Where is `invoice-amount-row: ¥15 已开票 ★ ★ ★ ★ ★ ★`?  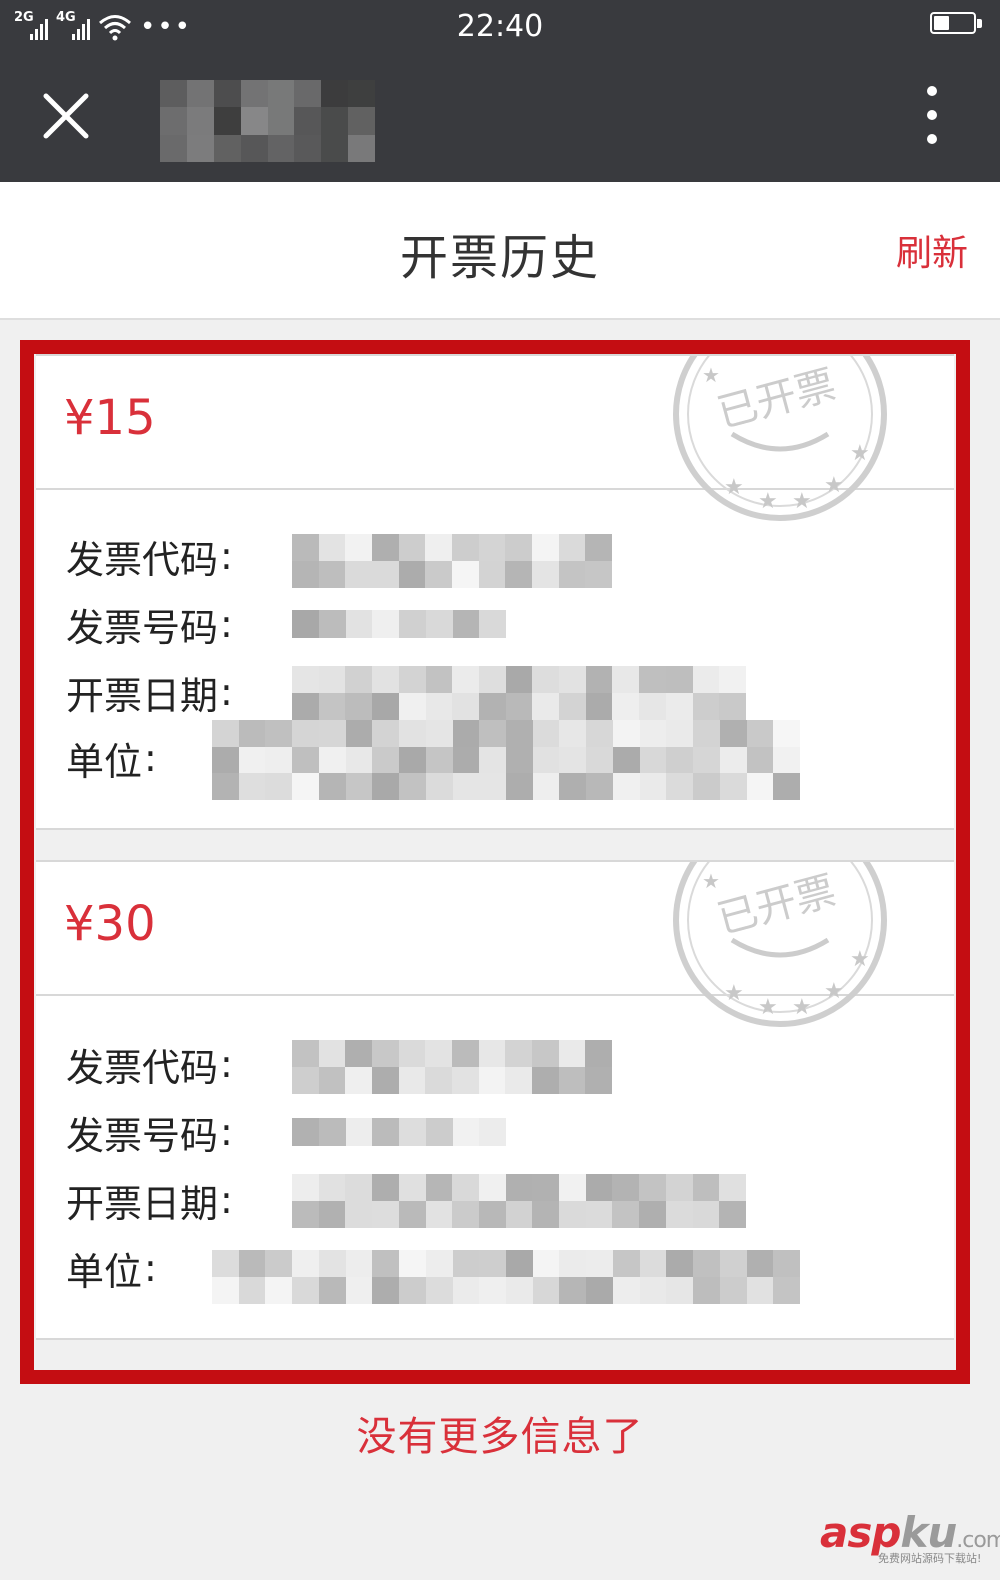
invoice-amount-row: ¥15 已开票 ★ ★ ★ ★ ★ ★ is located at coordinates (495, 438).